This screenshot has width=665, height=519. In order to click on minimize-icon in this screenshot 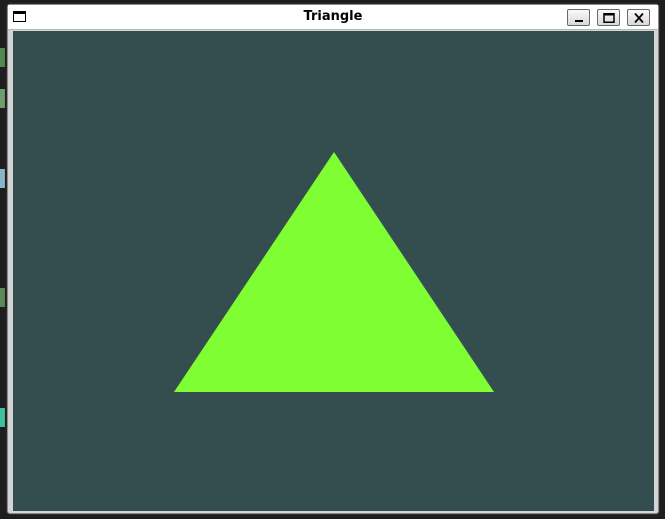, I will do `click(579, 21)`.